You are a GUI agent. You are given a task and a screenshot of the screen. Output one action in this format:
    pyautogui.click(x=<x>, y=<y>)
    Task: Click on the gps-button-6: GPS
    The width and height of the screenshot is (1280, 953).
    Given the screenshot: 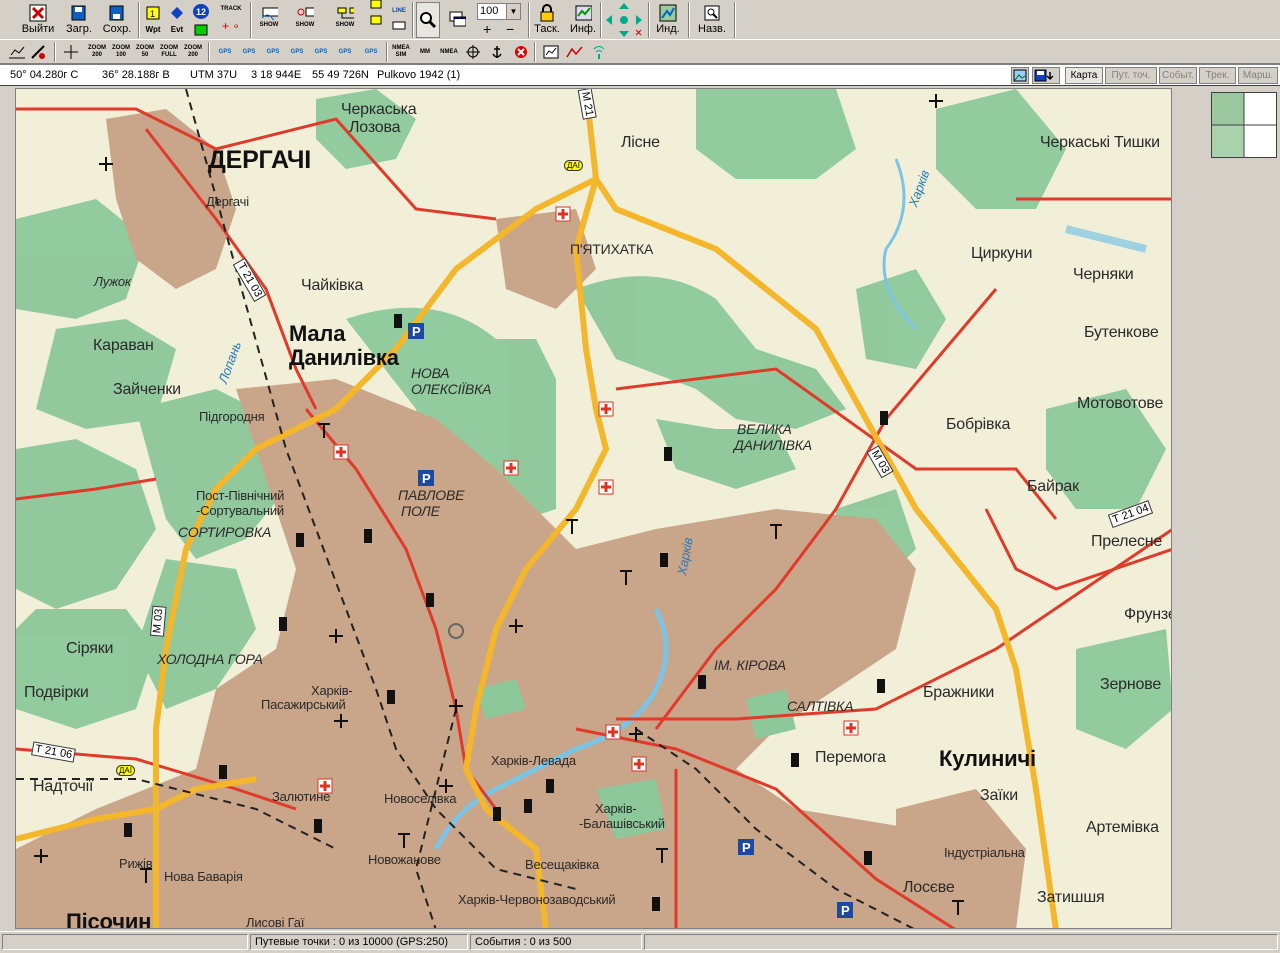 What is the action you would take?
    pyautogui.click(x=345, y=52)
    